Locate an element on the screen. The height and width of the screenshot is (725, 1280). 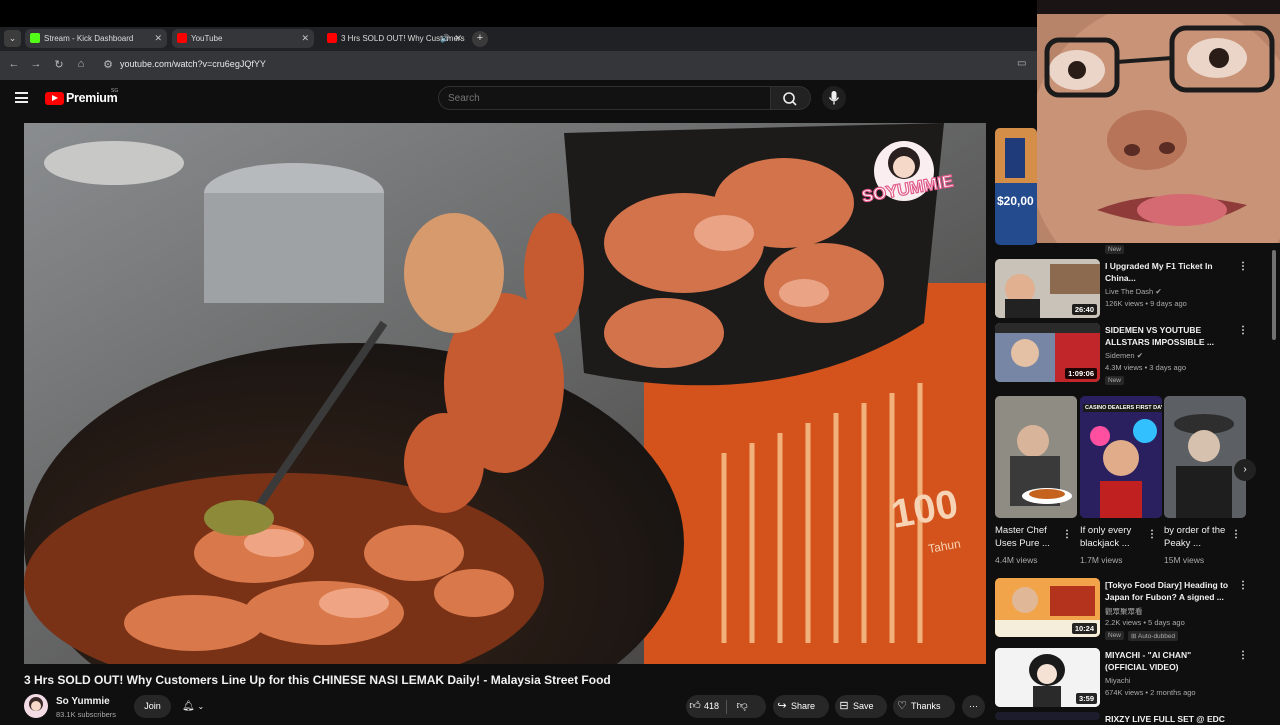
home-icon: ⌂ is located at coordinates (81, 64).